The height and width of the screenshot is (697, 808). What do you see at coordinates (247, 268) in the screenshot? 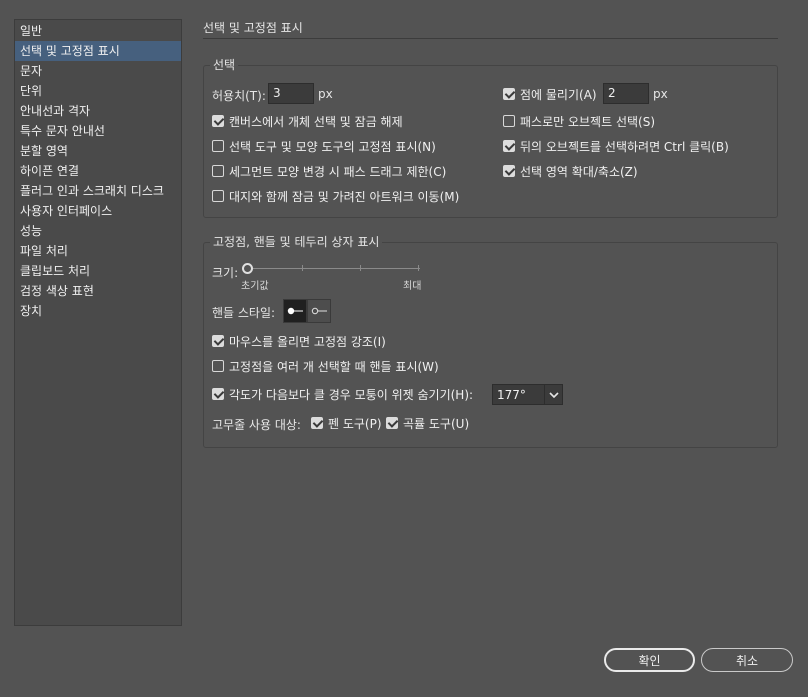
I see `anchor-size-slider-thumb` at bounding box center [247, 268].